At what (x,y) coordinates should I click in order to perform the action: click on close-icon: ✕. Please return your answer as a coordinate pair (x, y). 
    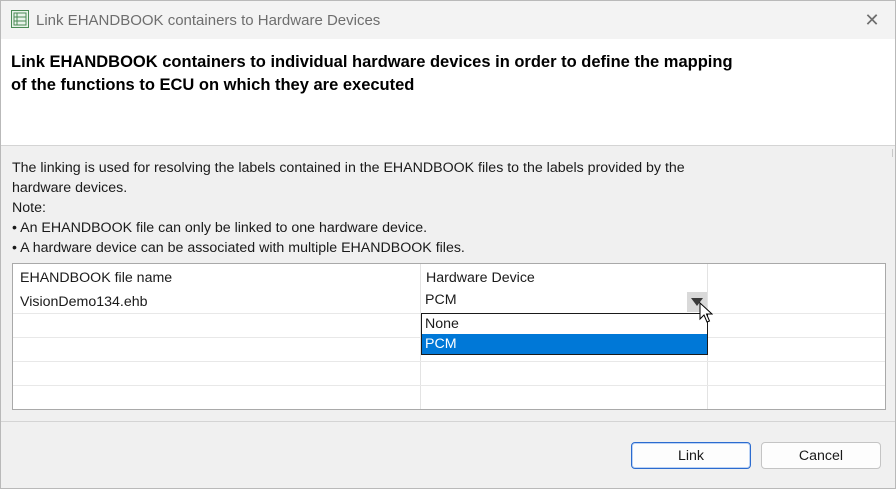
    Looking at the image, I should click on (871, 20).